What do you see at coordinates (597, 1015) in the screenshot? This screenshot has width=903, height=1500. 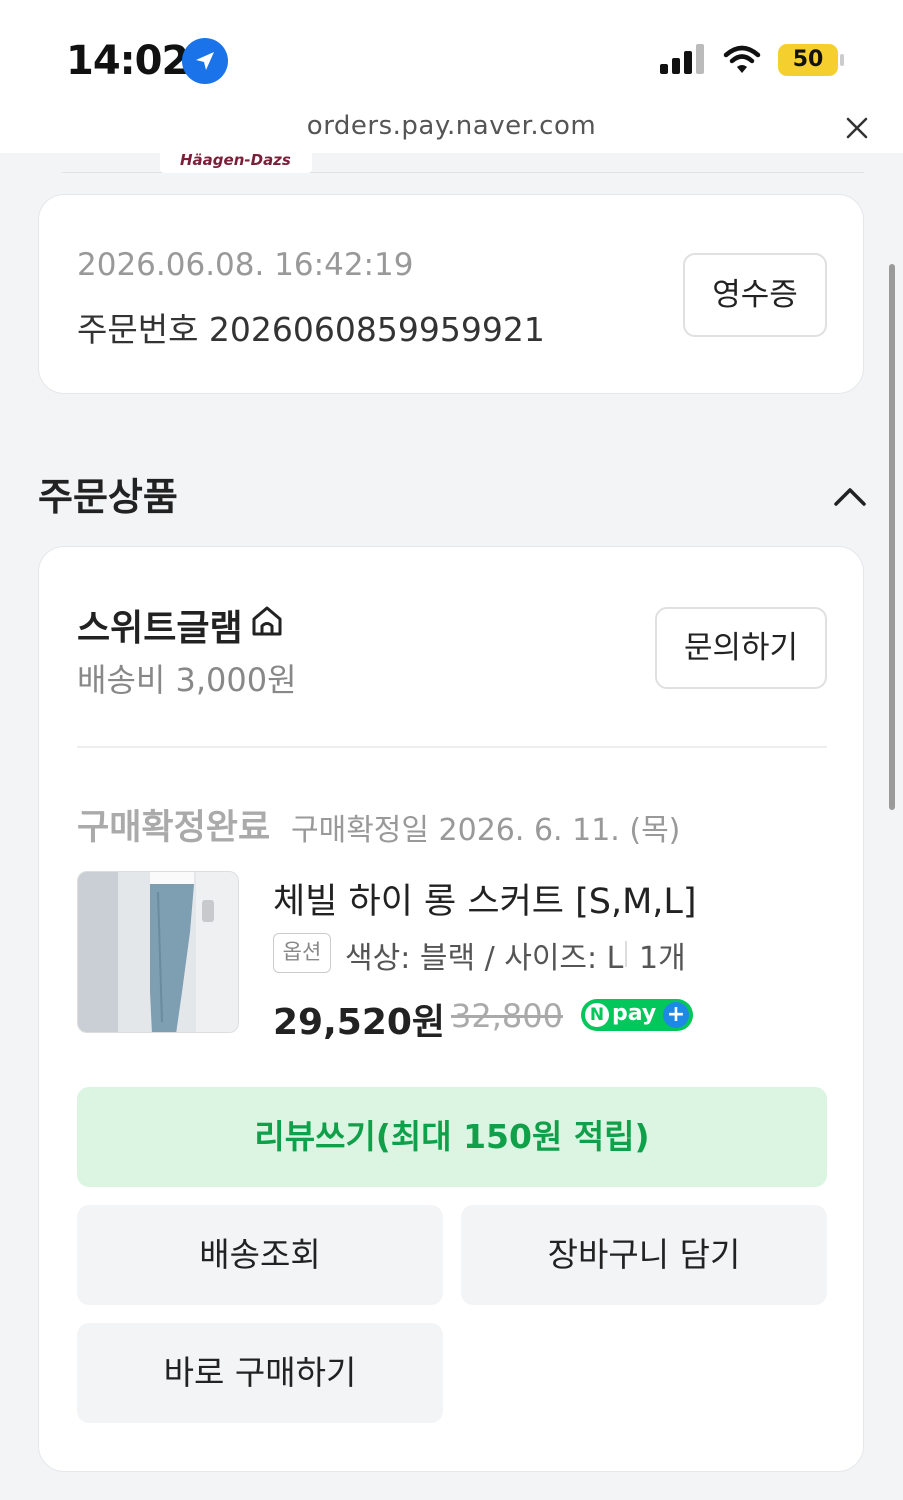 I see `npay-n-icon: N` at bounding box center [597, 1015].